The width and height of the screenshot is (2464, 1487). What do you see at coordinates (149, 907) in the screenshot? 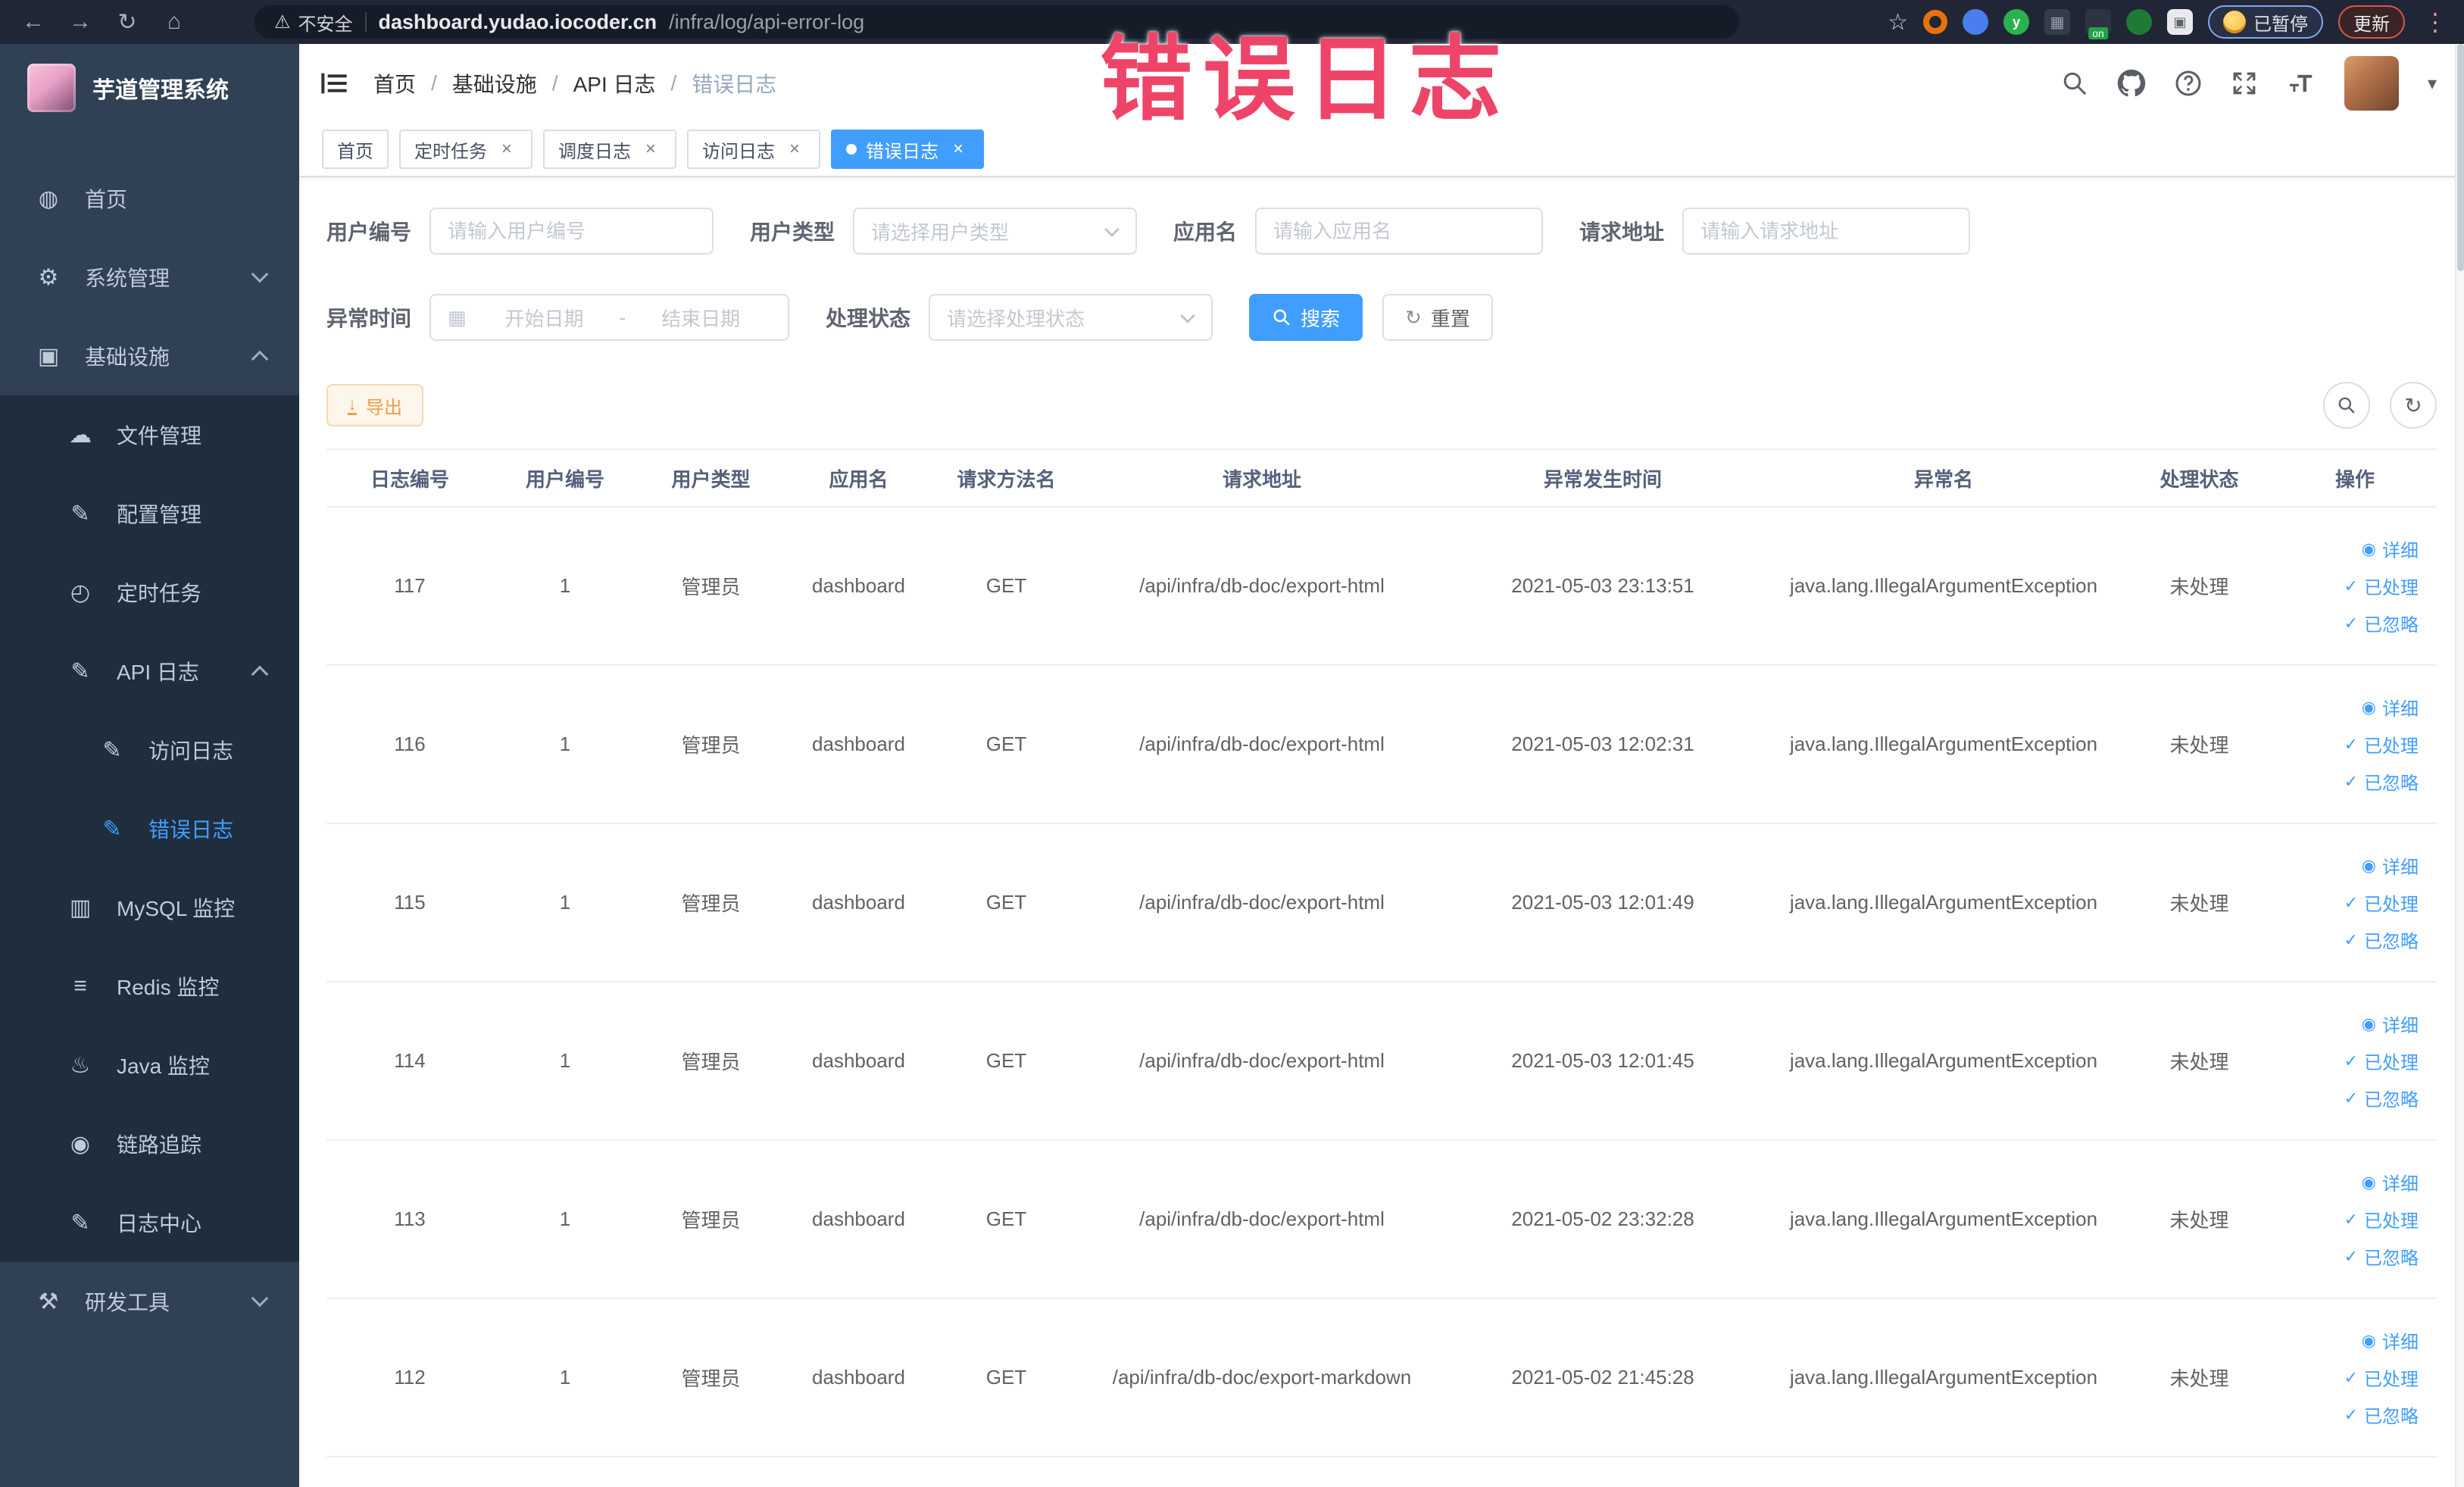
I see `sidebar-item-mysql-monitor: ▥ MySQL 监控` at bounding box center [149, 907].